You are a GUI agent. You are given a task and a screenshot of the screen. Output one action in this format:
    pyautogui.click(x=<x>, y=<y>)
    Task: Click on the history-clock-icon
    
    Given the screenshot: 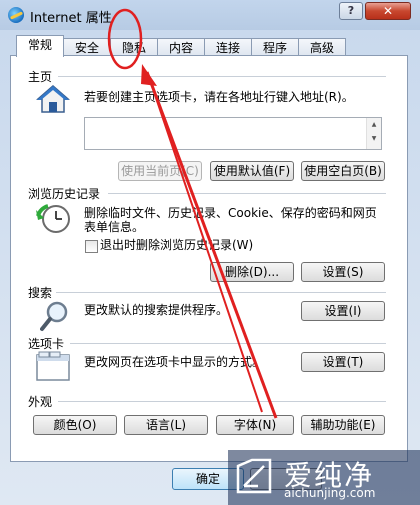 What is the action you would take?
    pyautogui.click(x=53, y=218)
    